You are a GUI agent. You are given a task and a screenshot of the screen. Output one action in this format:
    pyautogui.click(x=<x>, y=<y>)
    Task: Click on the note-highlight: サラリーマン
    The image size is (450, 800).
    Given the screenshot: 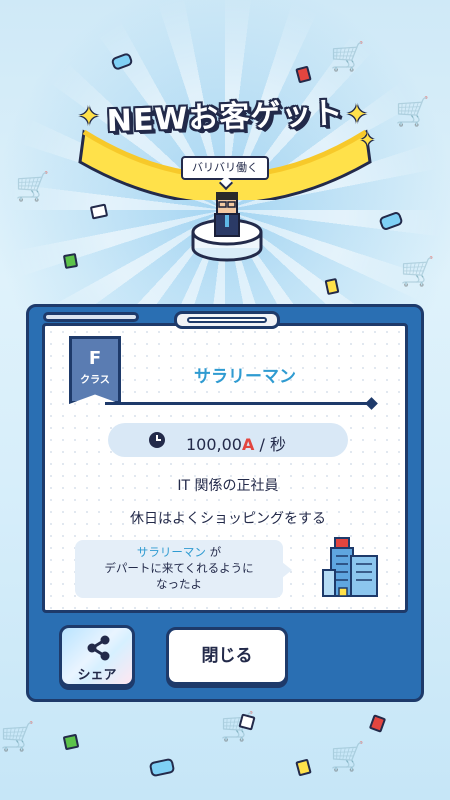 What is the action you would take?
    pyautogui.click(x=171, y=552)
    